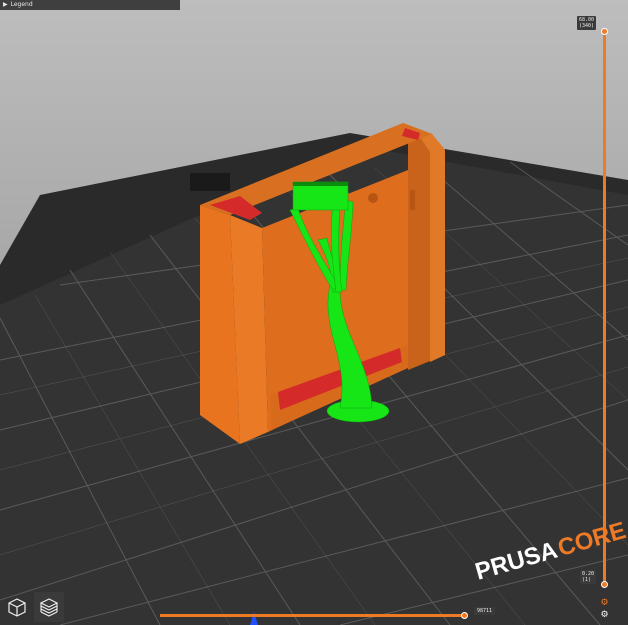 The image size is (628, 625). Describe the element at coordinates (604, 308) in the screenshot. I see `layer-slider-track` at that location.